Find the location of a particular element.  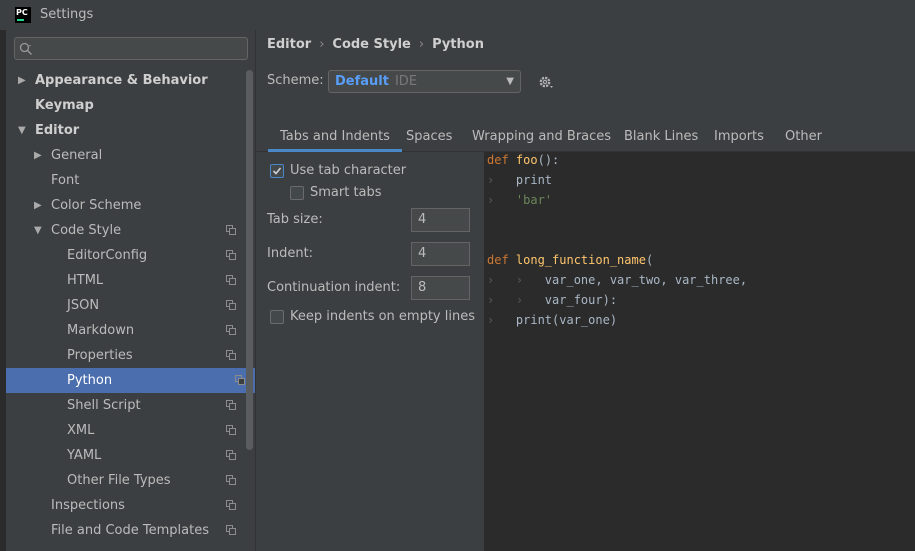

sidebar-item-keymap: Keymap is located at coordinates (126, 105).